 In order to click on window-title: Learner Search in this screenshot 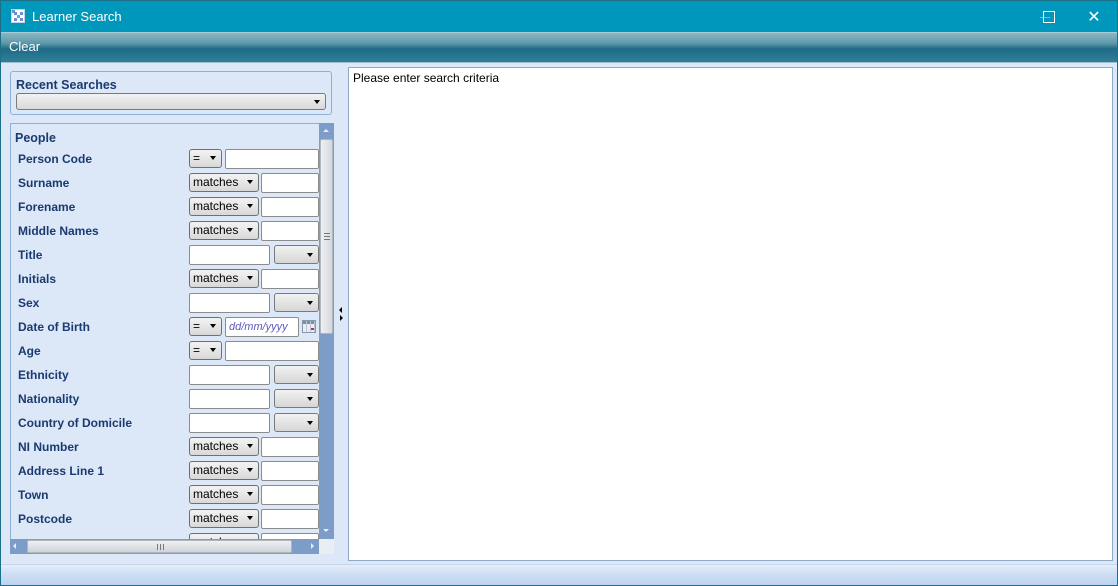, I will do `click(77, 16)`.